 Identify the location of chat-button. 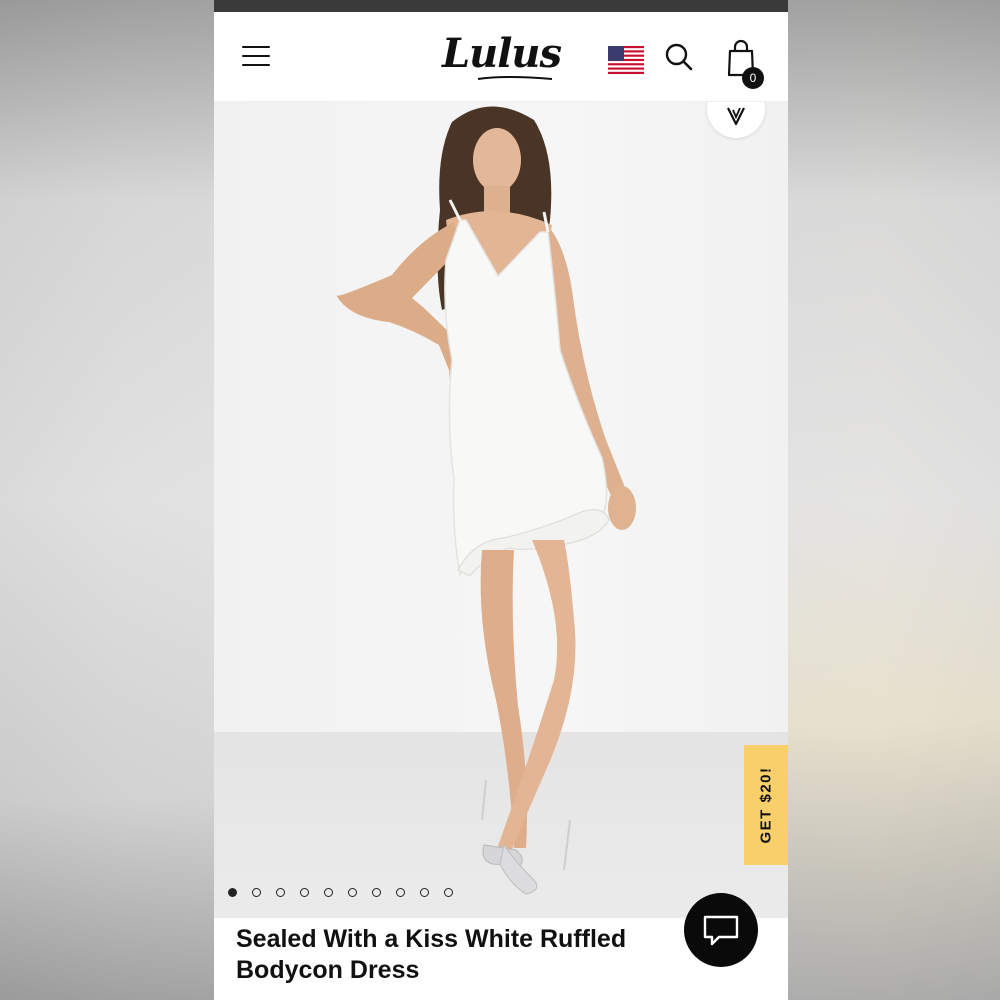
(721, 930).